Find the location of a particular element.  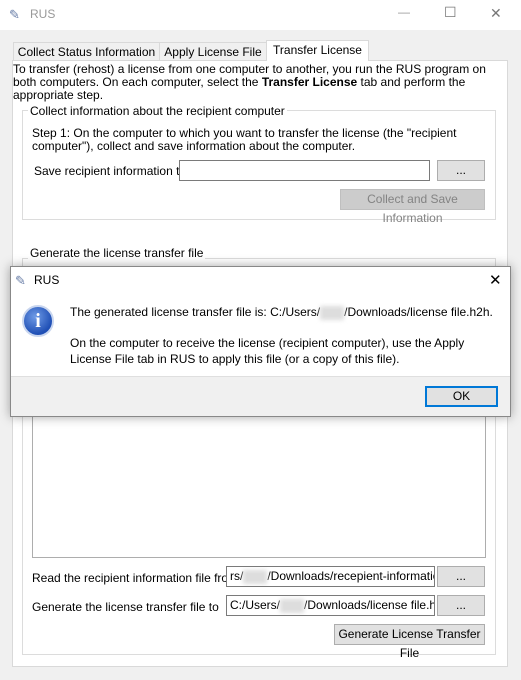

tab-transfer-license: Transfer License is located at coordinates (317, 50).